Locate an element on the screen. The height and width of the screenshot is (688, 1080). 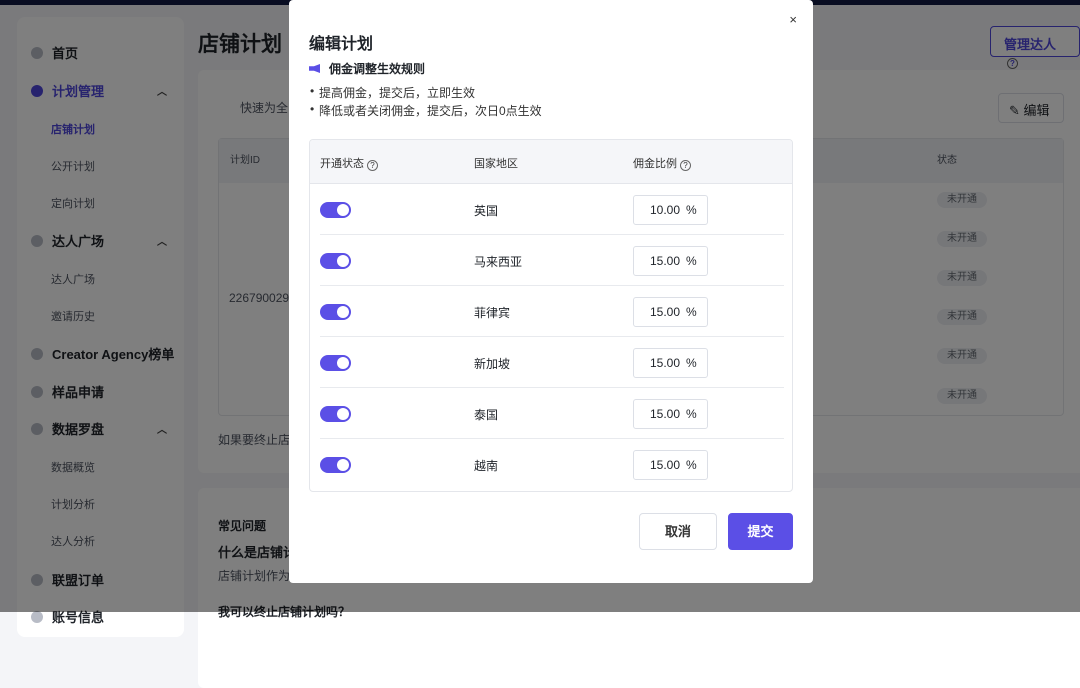
account-icon is located at coordinates (37, 616).